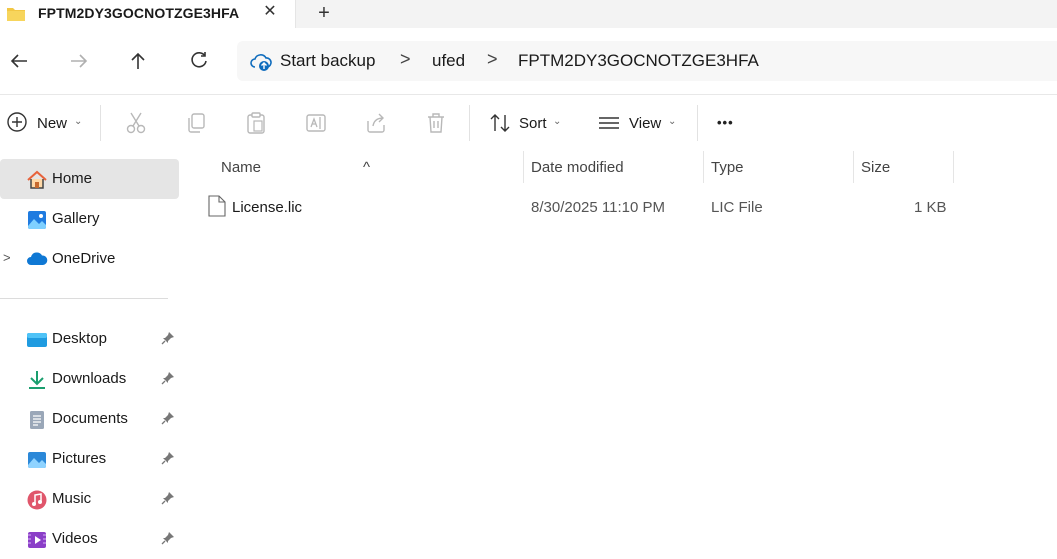  What do you see at coordinates (79, 61) in the screenshot?
I see `forward-arrow-icon` at bounding box center [79, 61].